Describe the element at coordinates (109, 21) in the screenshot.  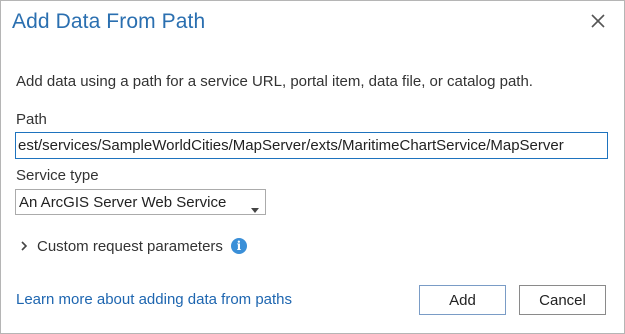
I see `dialog-title: Add Data From Path` at that location.